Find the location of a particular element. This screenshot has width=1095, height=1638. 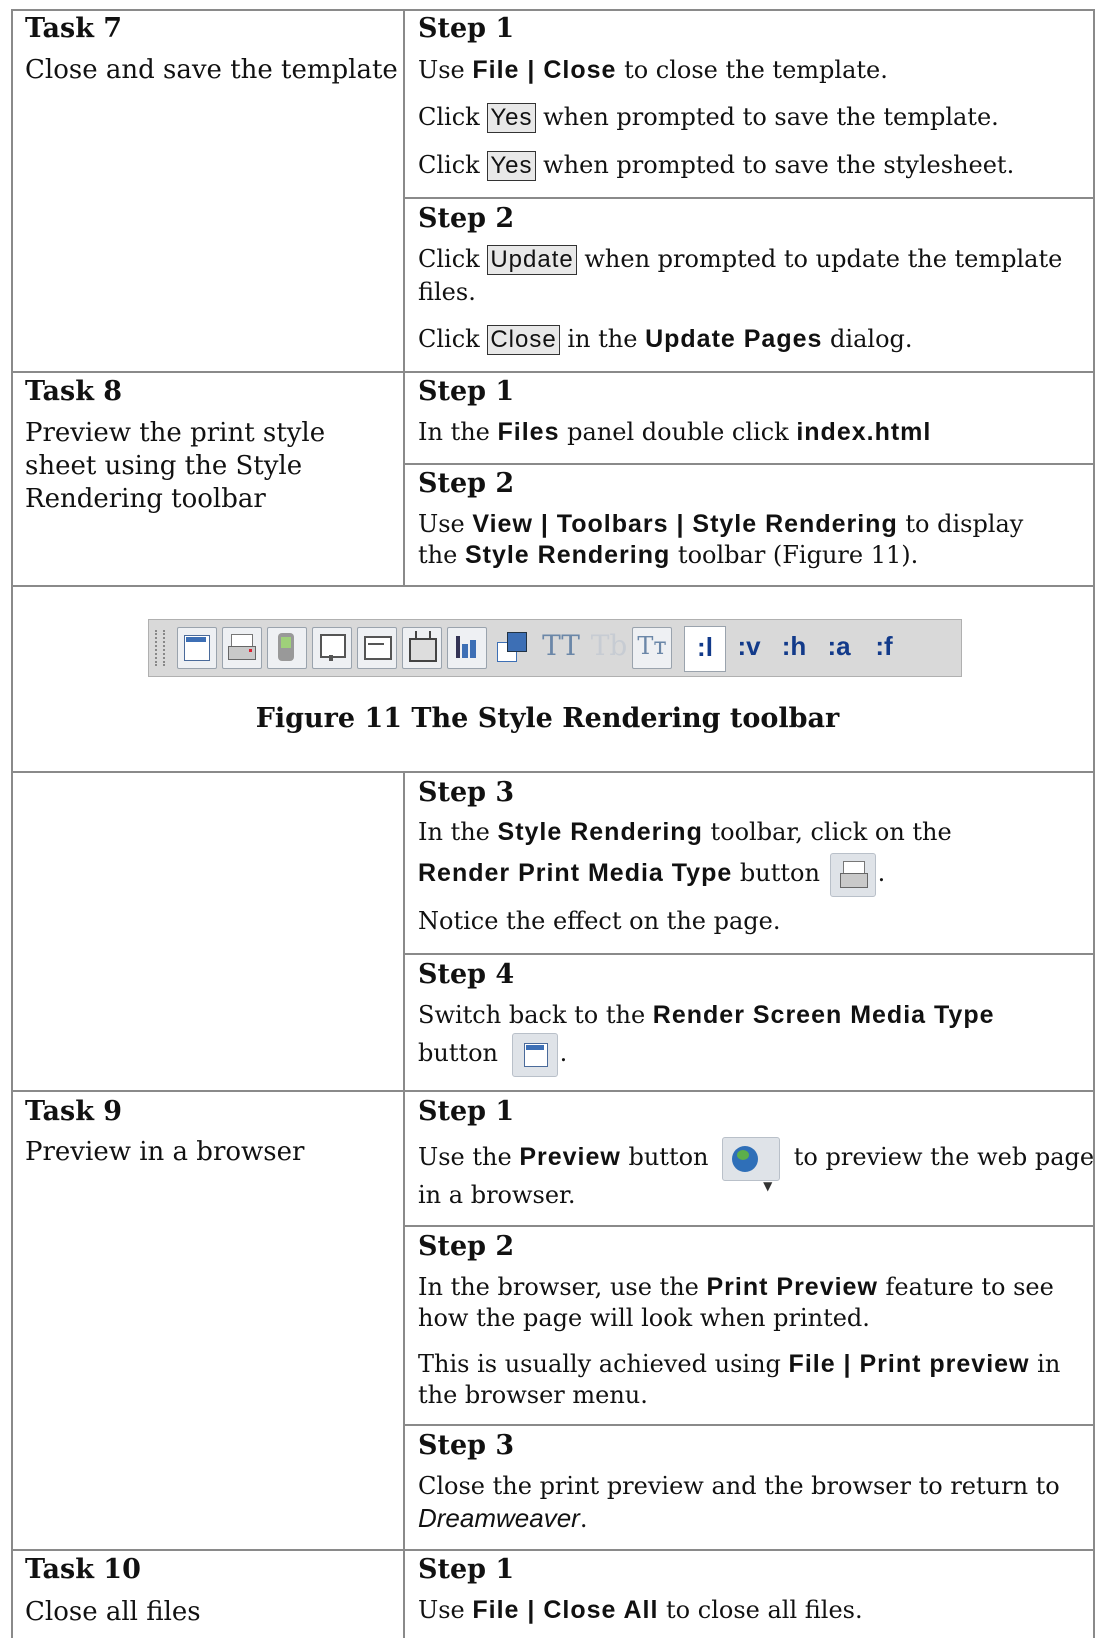

hover-pseudo-class-icon: :h is located at coordinates (794, 646).